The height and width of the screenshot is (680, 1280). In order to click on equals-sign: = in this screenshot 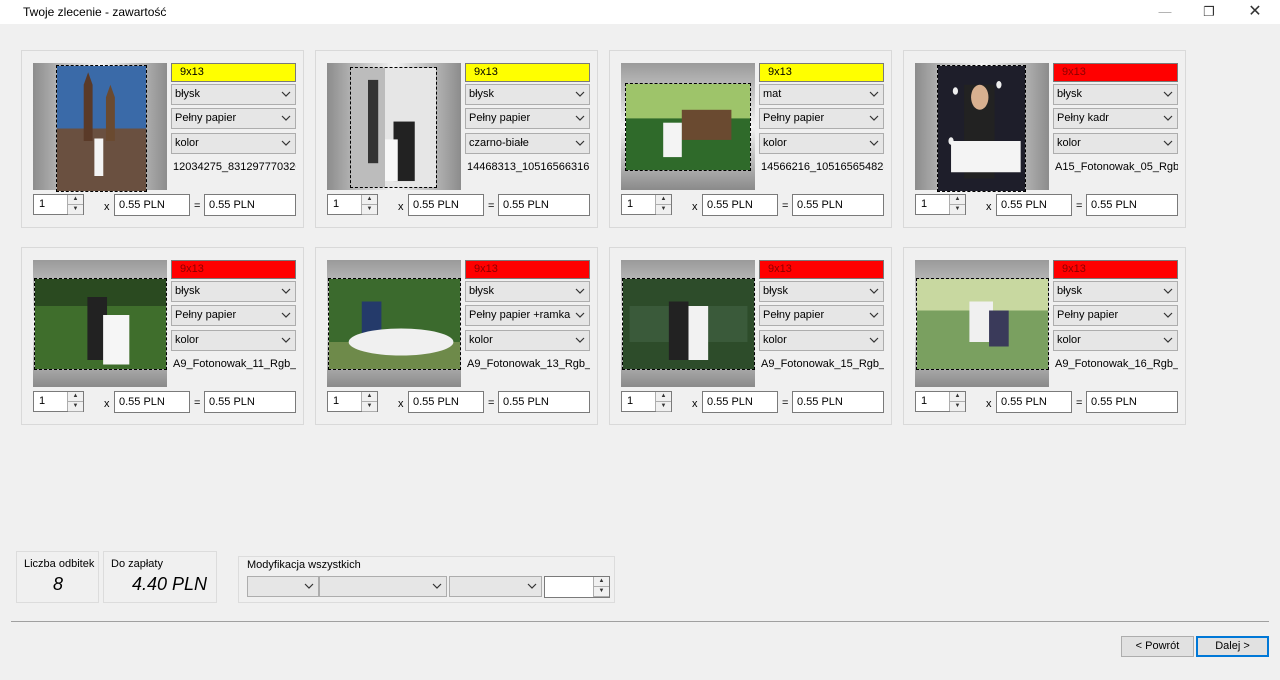, I will do `click(785, 206)`.